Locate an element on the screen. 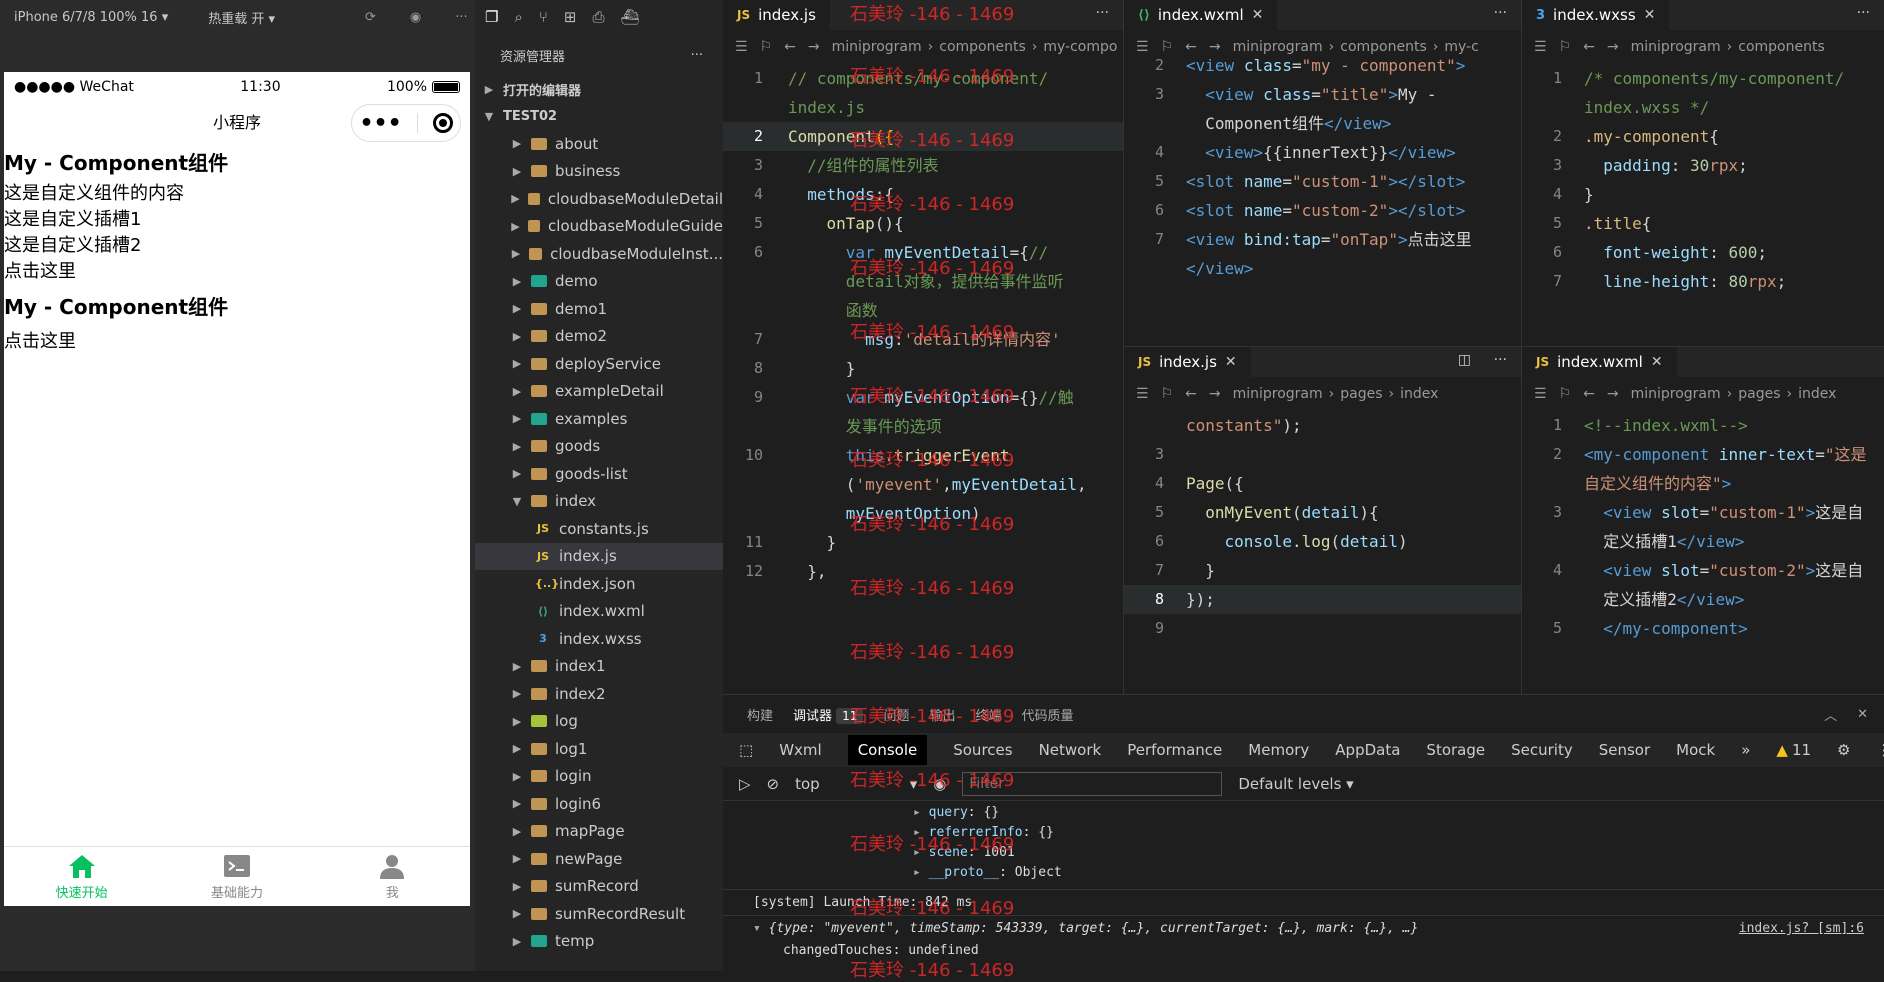 Image resolution: width=1884 pixels, height=982 pixels. tree-item: 3index.wxss is located at coordinates (599, 639).